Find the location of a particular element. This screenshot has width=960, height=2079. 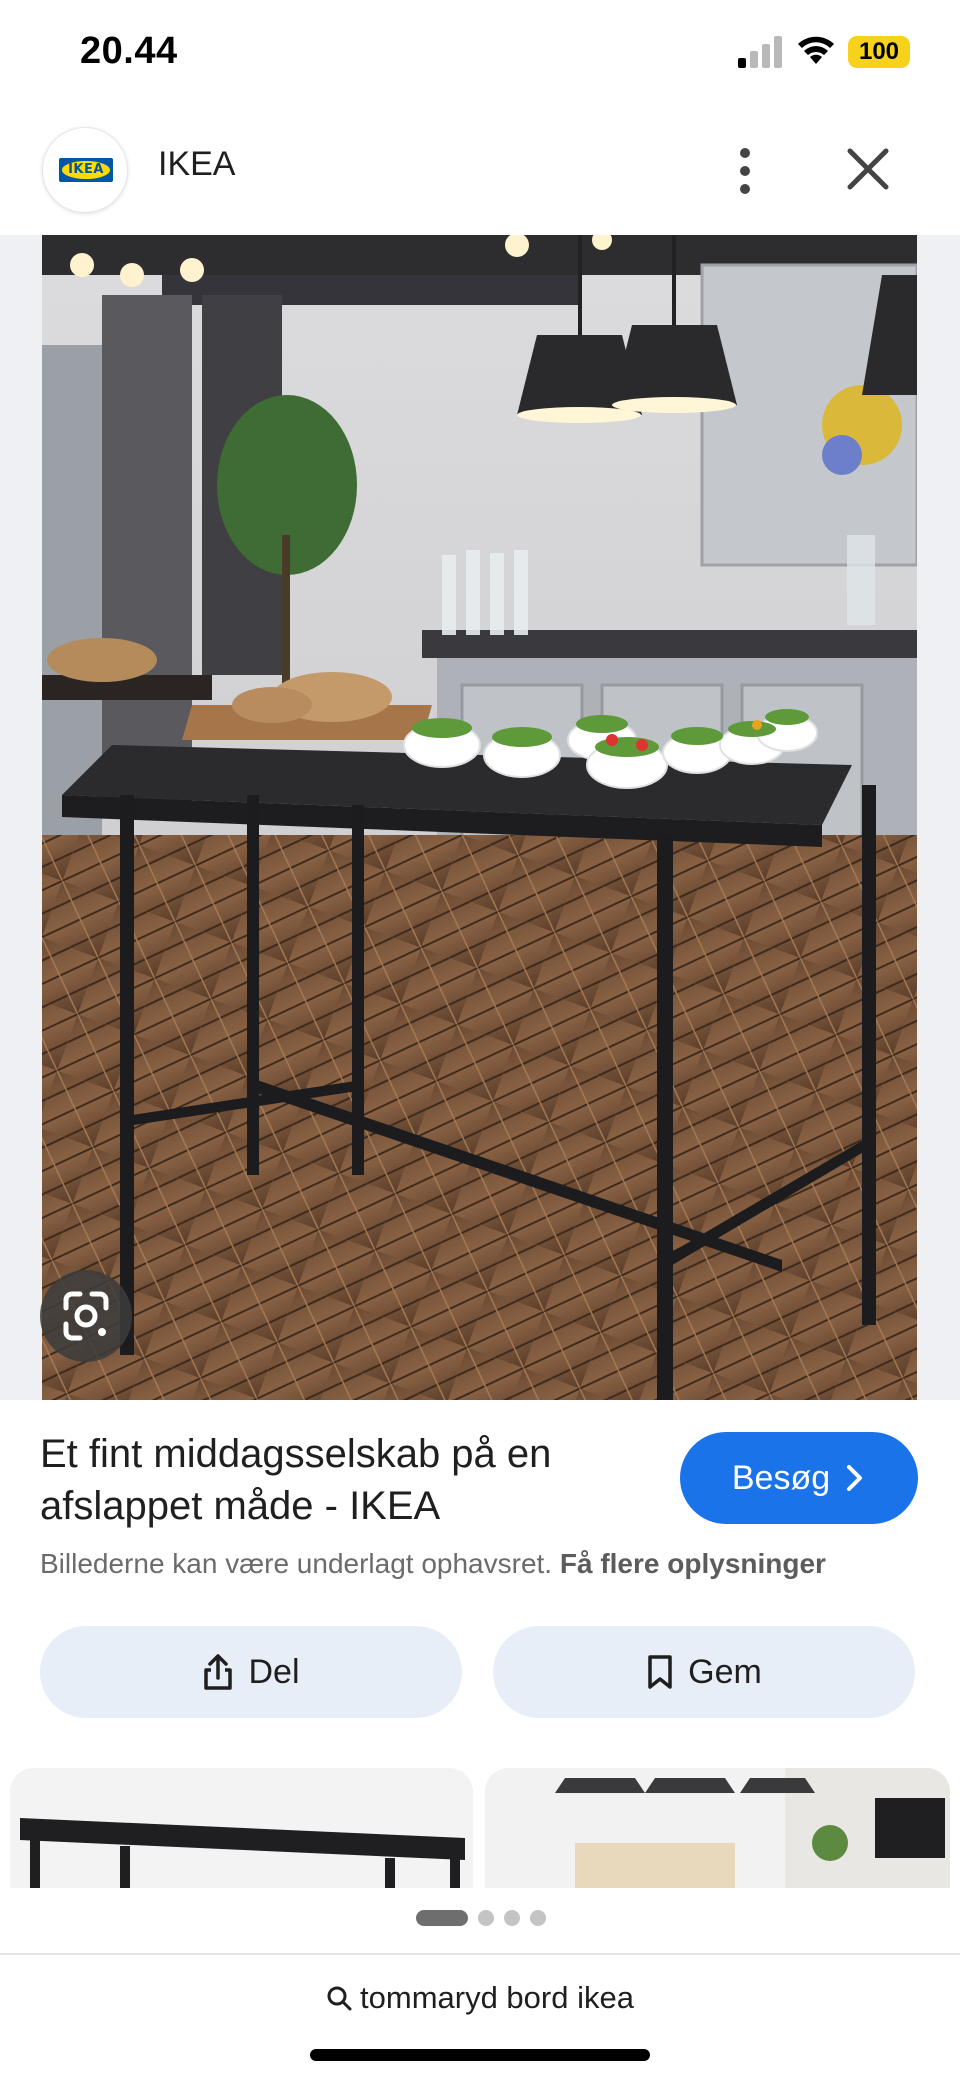

ikea-logo-icon: IKEA is located at coordinates (86, 170).